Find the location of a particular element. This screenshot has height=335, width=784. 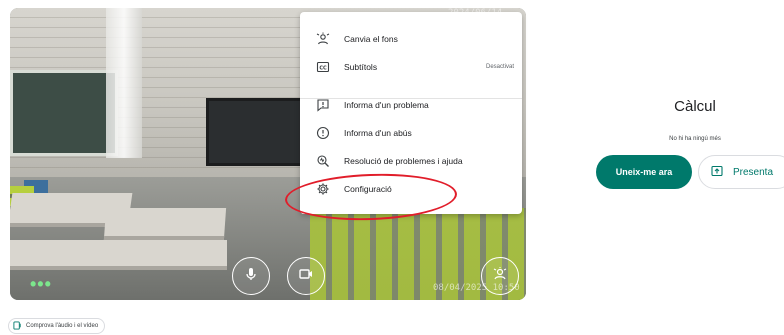

menu-item-troubleshooting: Resolució de problemes i ajuda is located at coordinates (411, 161).